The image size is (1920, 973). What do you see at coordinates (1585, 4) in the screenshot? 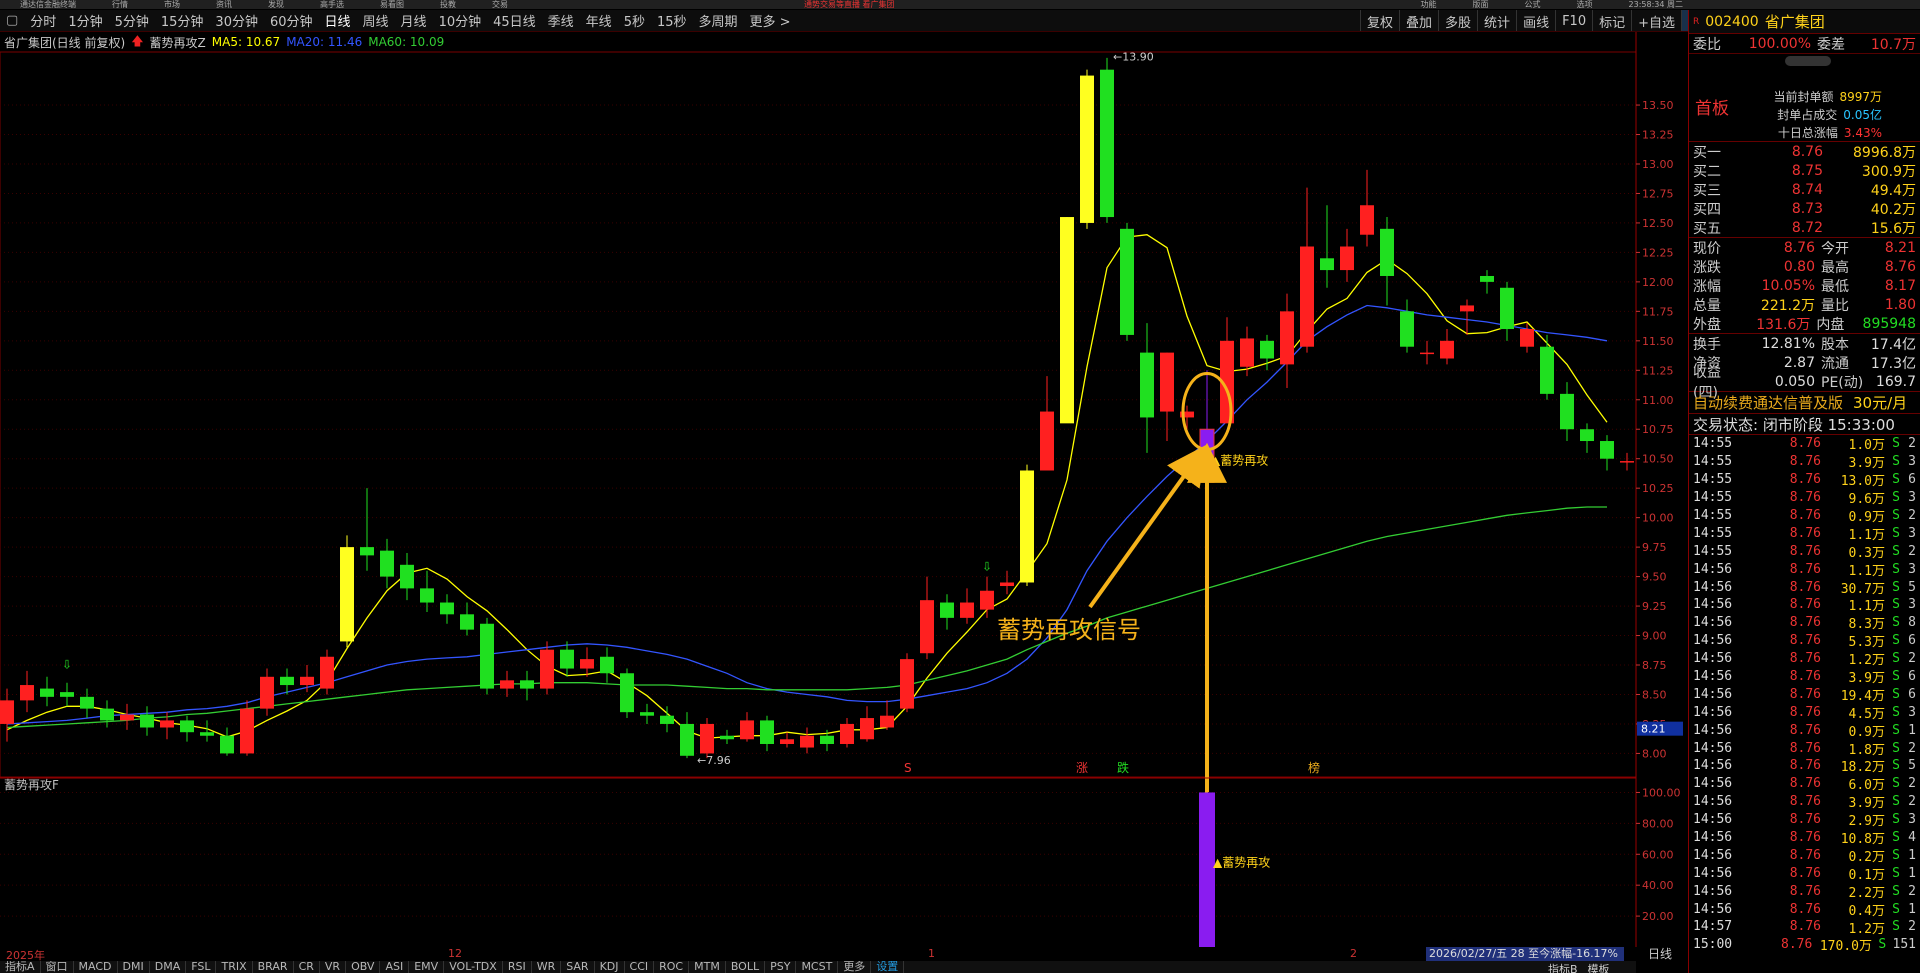
I see `top-menu-item: 选项` at bounding box center [1585, 4].